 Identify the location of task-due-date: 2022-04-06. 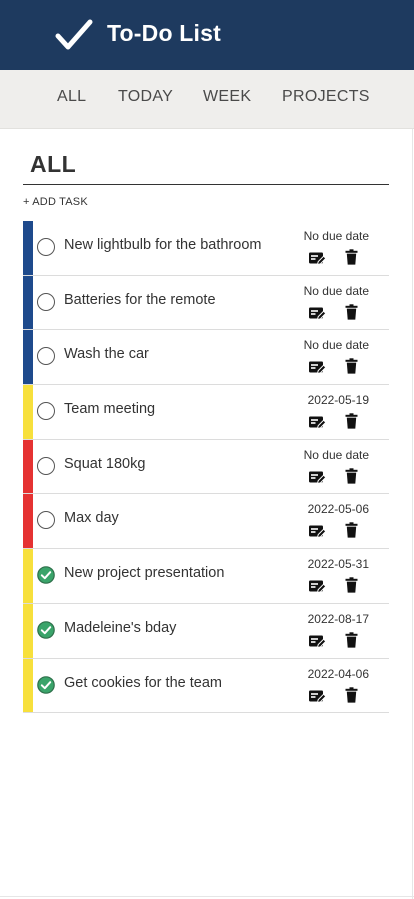
(338, 673).